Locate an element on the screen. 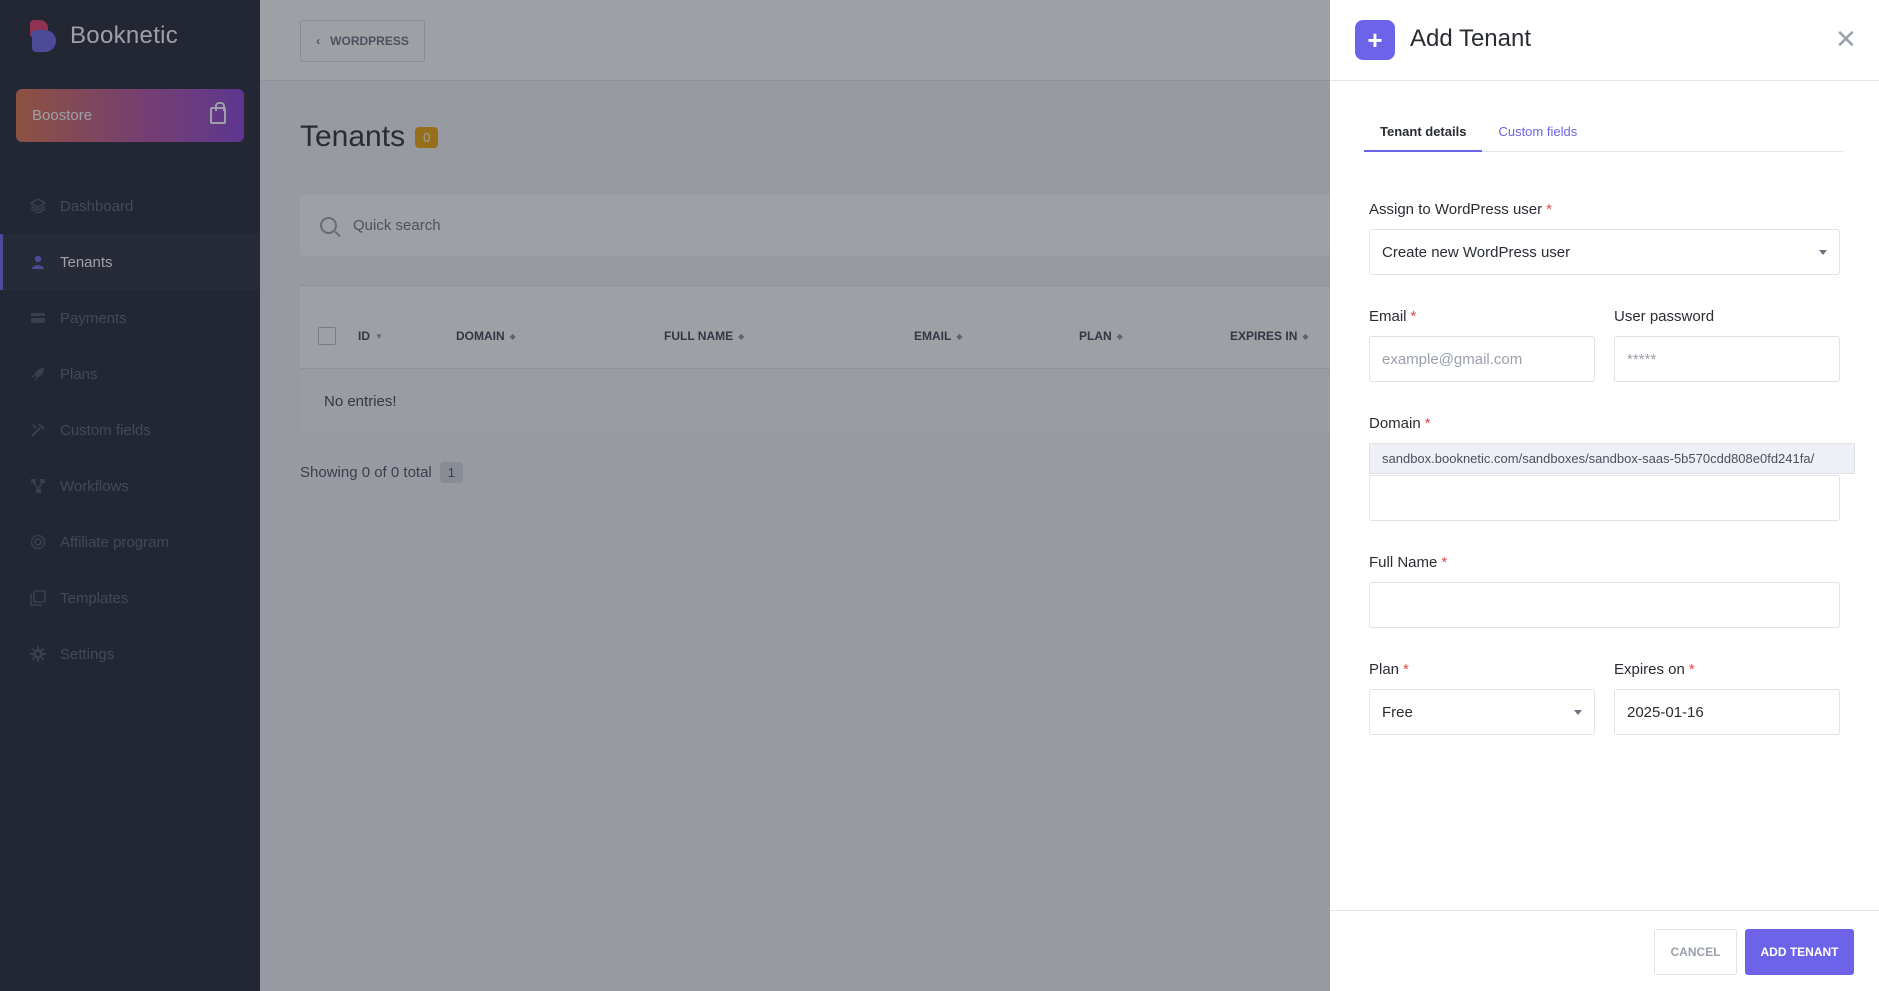 The image size is (1879, 991). domain-label: Domain * is located at coordinates (1400, 423).